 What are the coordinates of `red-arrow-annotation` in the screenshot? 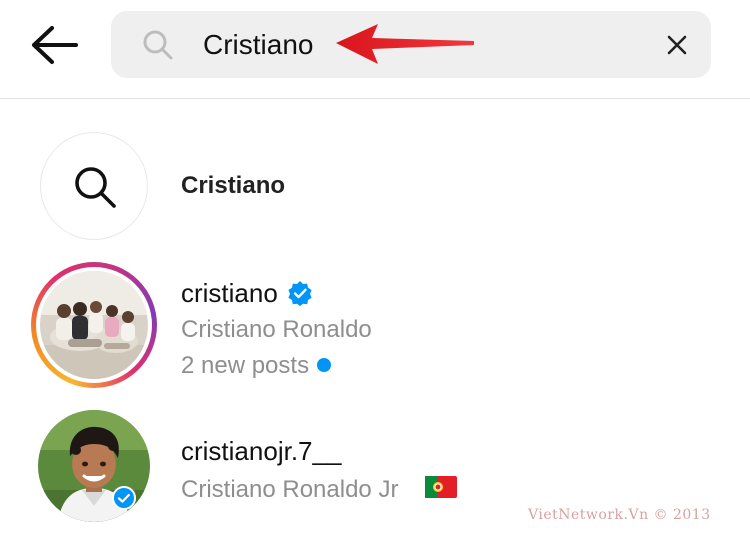 It's located at (405, 44).